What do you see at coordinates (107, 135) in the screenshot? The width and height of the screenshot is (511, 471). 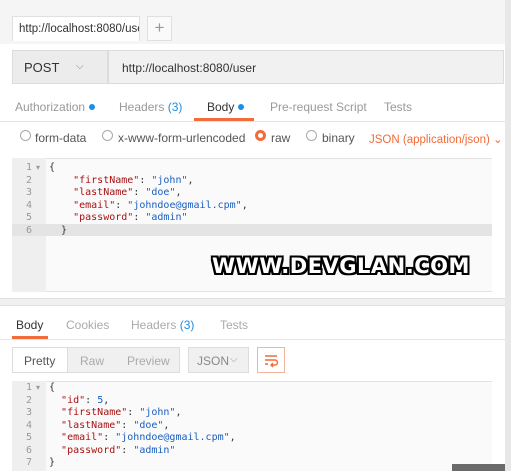 I see `radio-urlencoded` at bounding box center [107, 135].